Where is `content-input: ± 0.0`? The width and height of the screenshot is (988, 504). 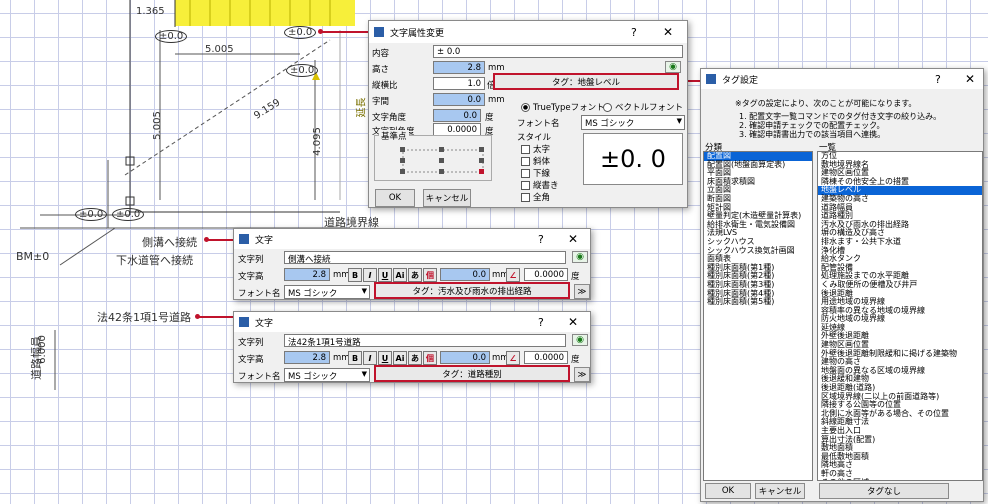
content-input: ± 0.0 is located at coordinates (558, 51).